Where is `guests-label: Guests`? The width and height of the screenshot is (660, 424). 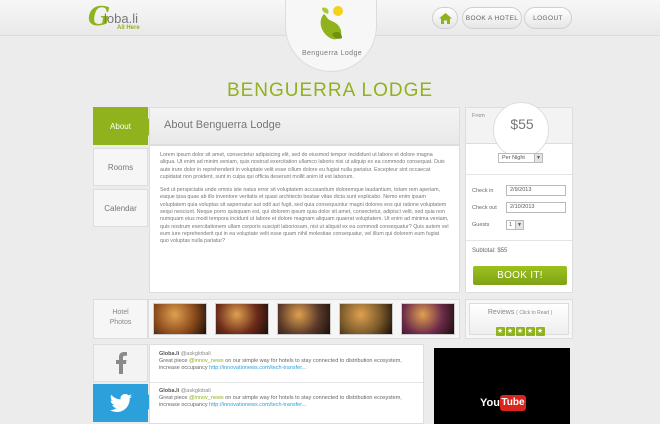
guests-label: Guests is located at coordinates (481, 225).